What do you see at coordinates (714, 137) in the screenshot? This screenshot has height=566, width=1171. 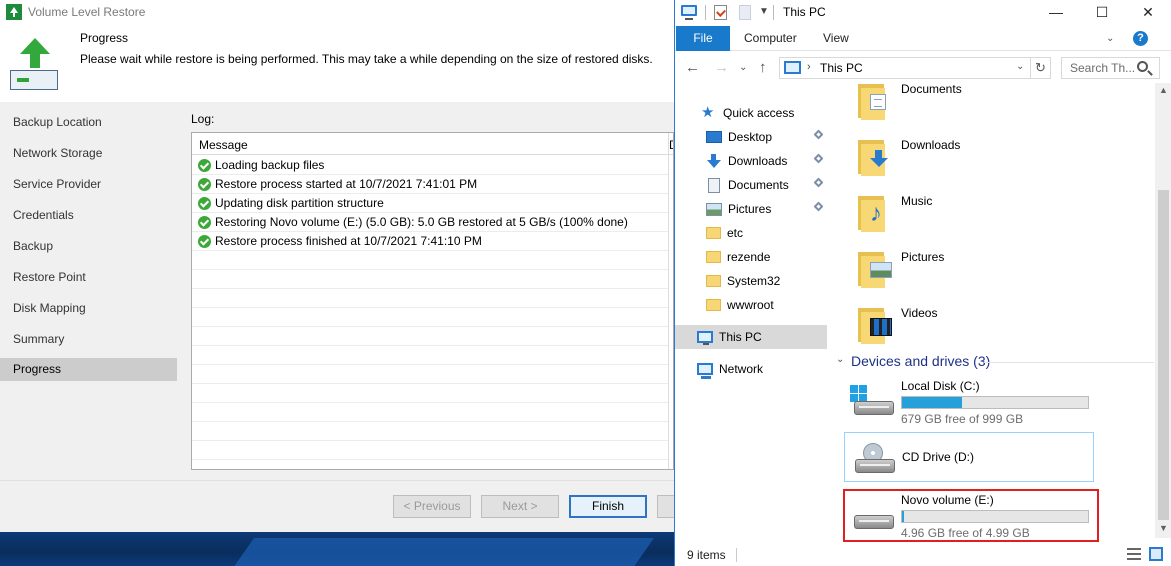 I see `desktop-icon` at bounding box center [714, 137].